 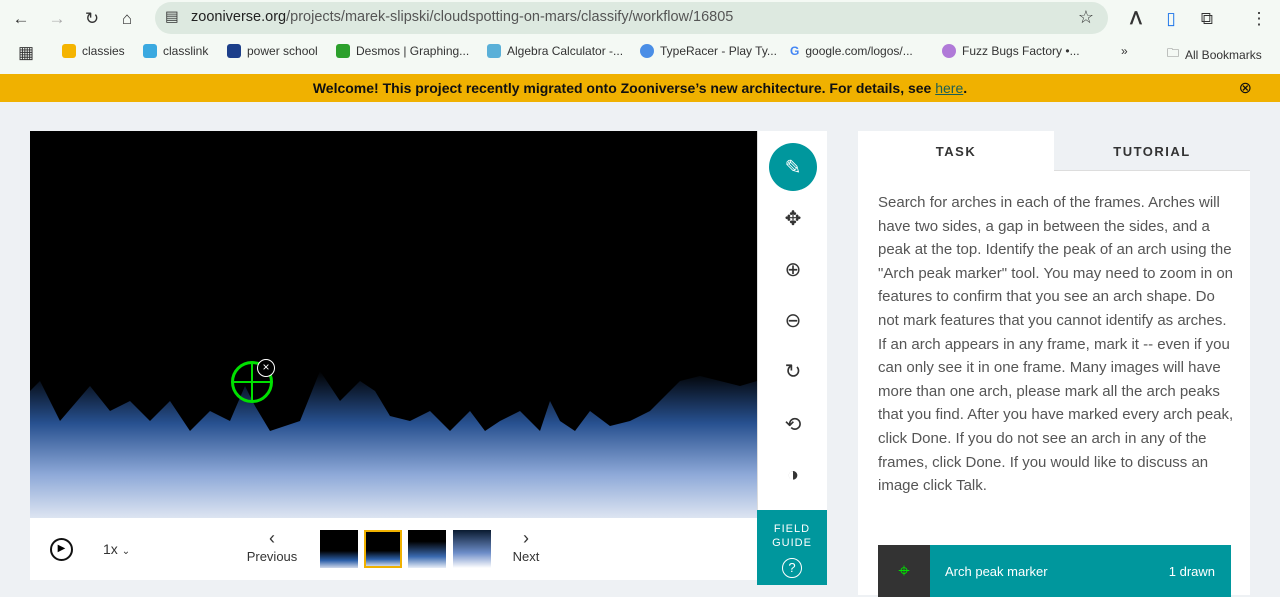 What do you see at coordinates (1171, 19) in the screenshot?
I see `reader-icon: ▯` at bounding box center [1171, 19].